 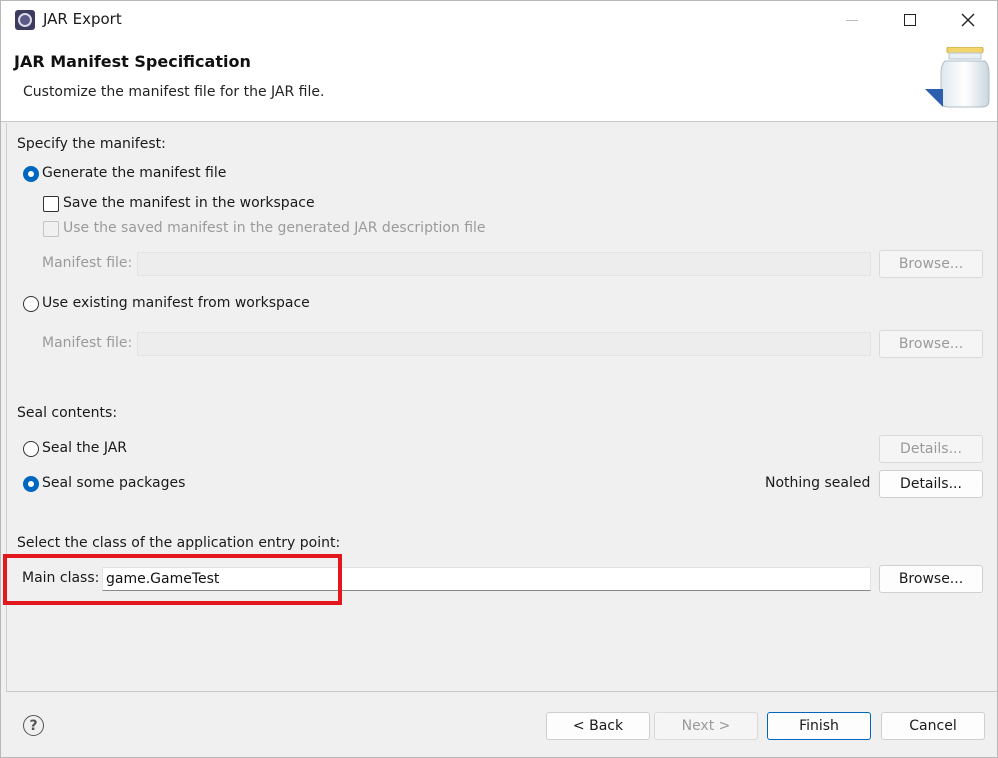 I want to click on seal-packages-label: Seal some packages, so click(x=113, y=483).